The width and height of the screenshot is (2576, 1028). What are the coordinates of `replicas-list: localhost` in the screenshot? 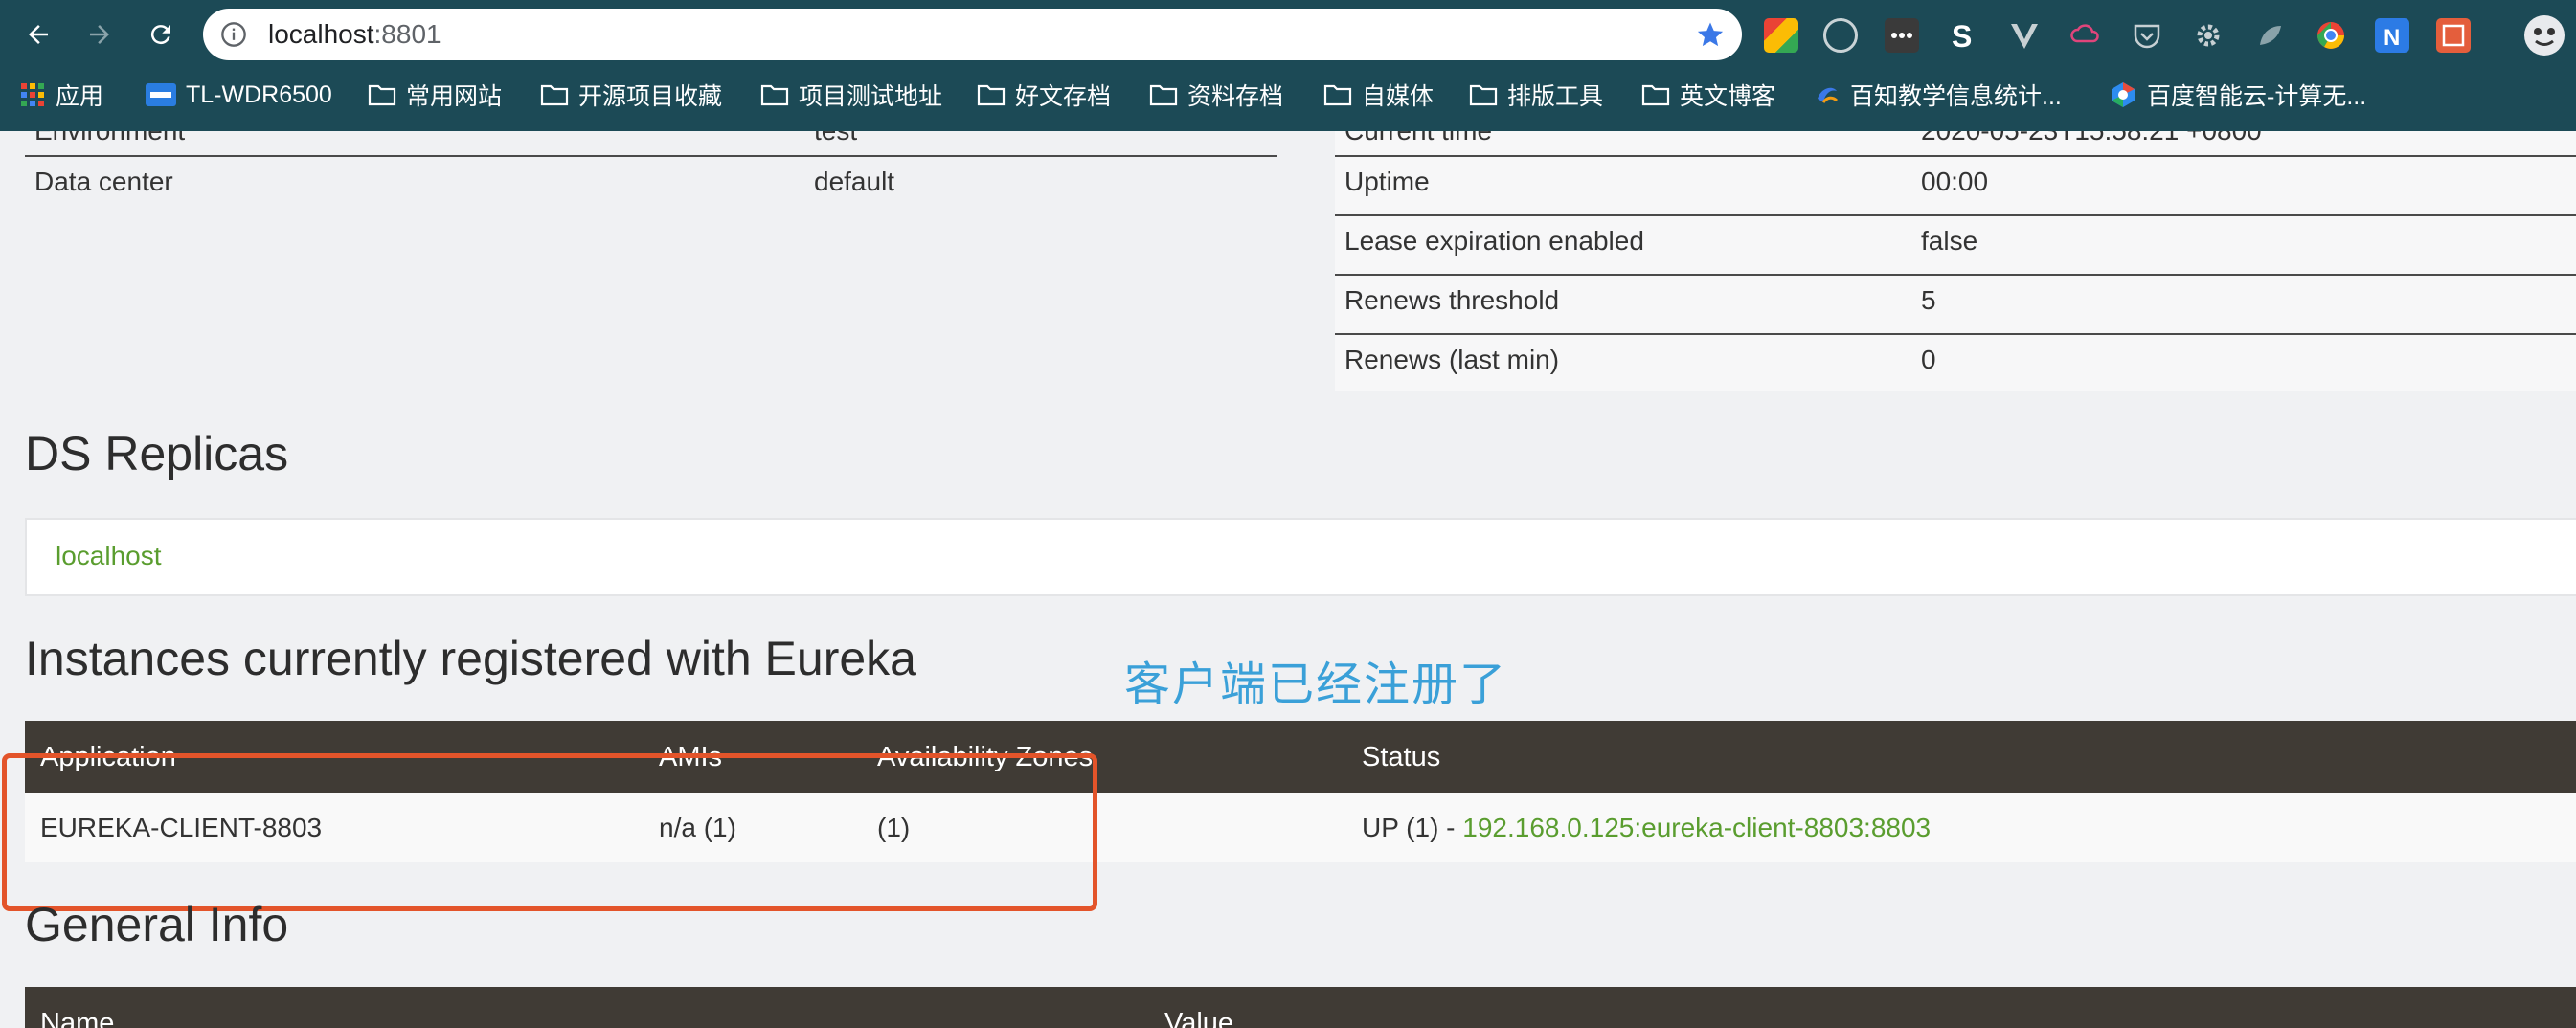 It's located at (1300, 557).